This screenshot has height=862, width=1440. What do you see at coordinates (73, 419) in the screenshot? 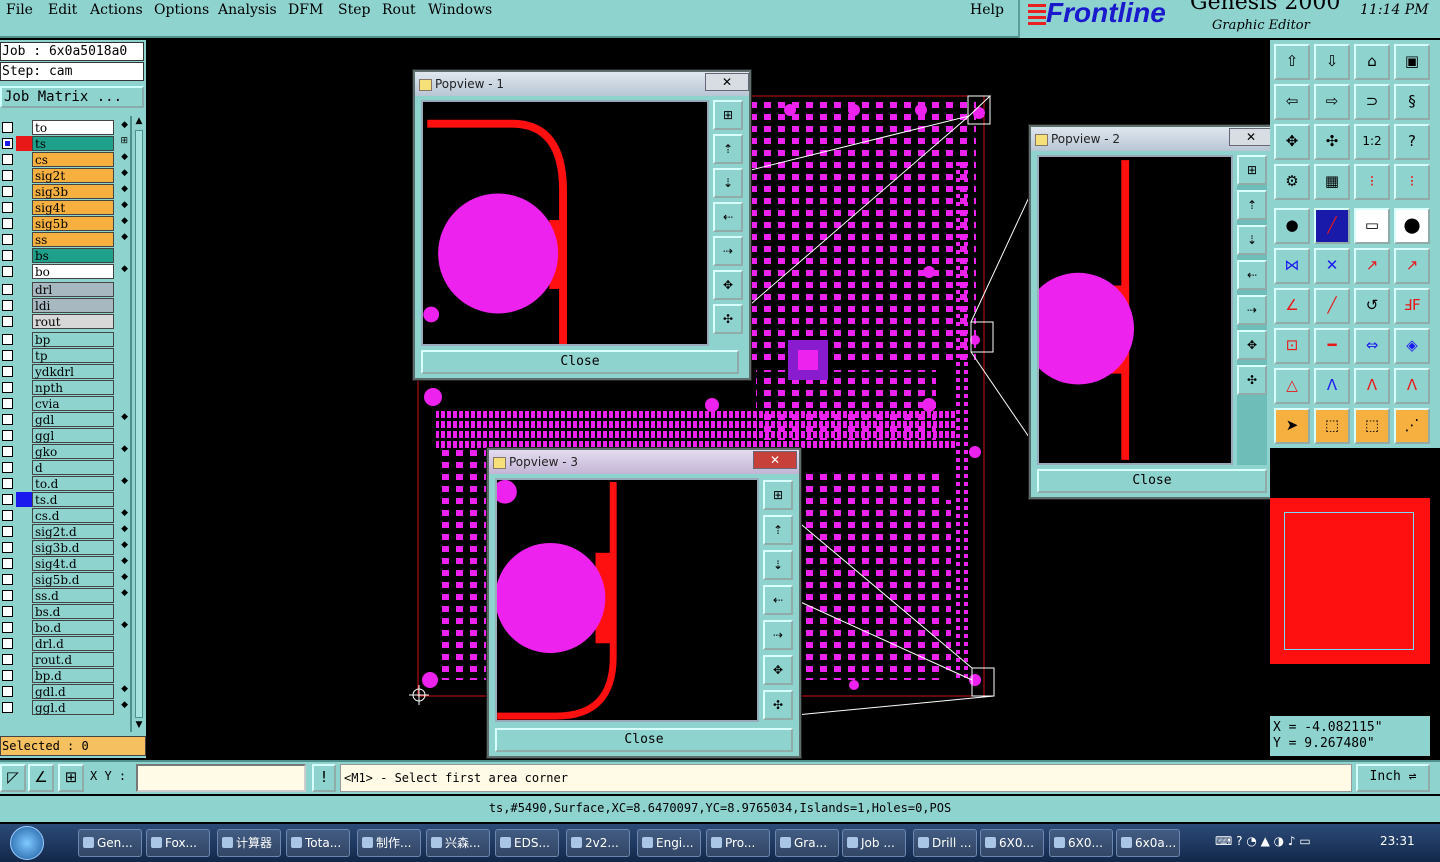
I see `layer-name: gdl` at bounding box center [73, 419].